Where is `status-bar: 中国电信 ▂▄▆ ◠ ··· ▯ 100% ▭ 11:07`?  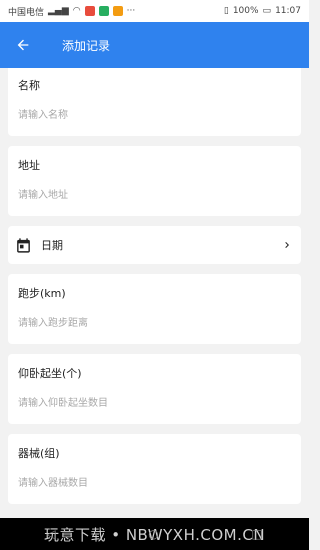
status-bar: 中国电信 ▂▄▆ ◠ ··· ▯ 100% ▭ 11:07 is located at coordinates (154, 11).